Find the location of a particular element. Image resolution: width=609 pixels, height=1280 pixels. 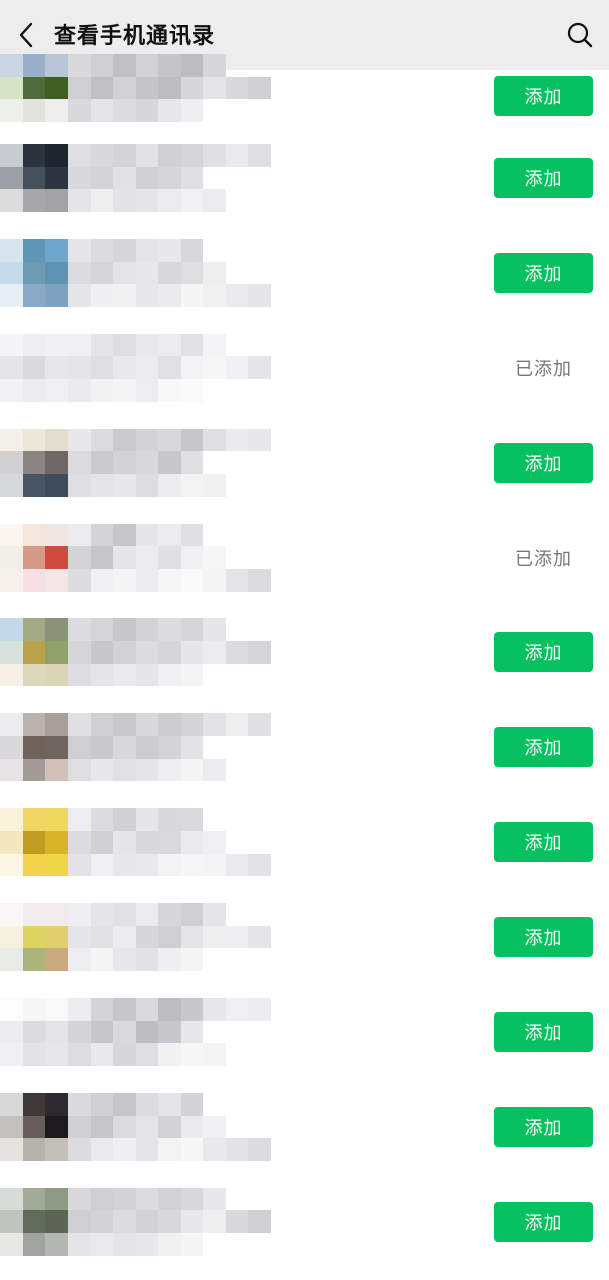

search-button is located at coordinates (580, 35).